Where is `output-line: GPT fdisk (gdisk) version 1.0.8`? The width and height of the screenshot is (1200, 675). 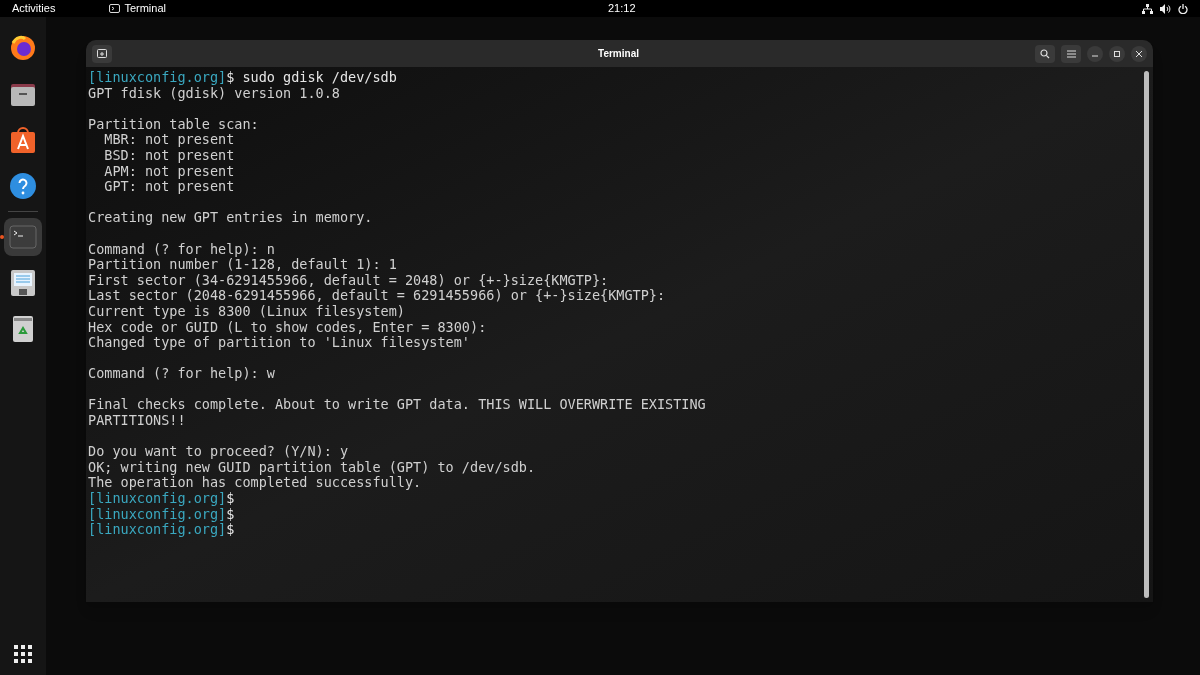 output-line: GPT fdisk (gdisk) version 1.0.8 is located at coordinates (214, 92).